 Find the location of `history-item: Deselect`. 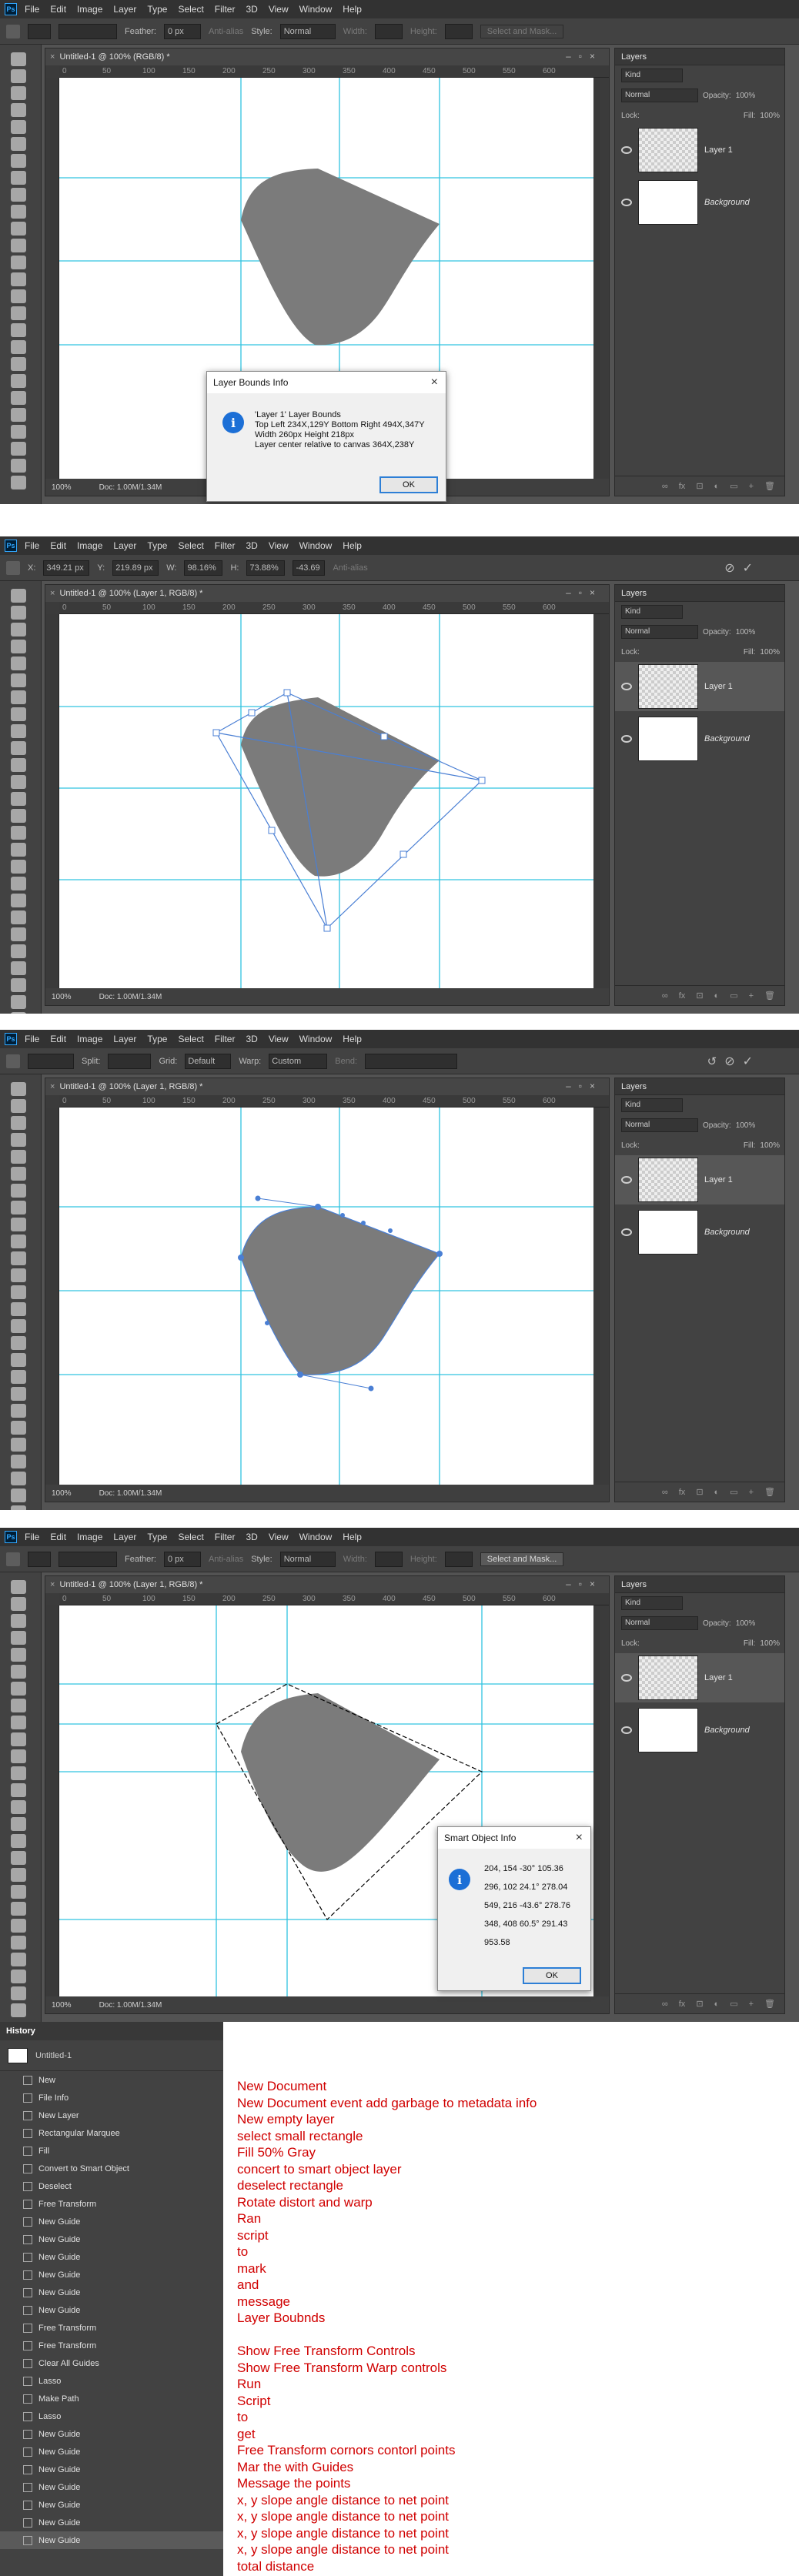

history-item: Deselect is located at coordinates (111, 2186).